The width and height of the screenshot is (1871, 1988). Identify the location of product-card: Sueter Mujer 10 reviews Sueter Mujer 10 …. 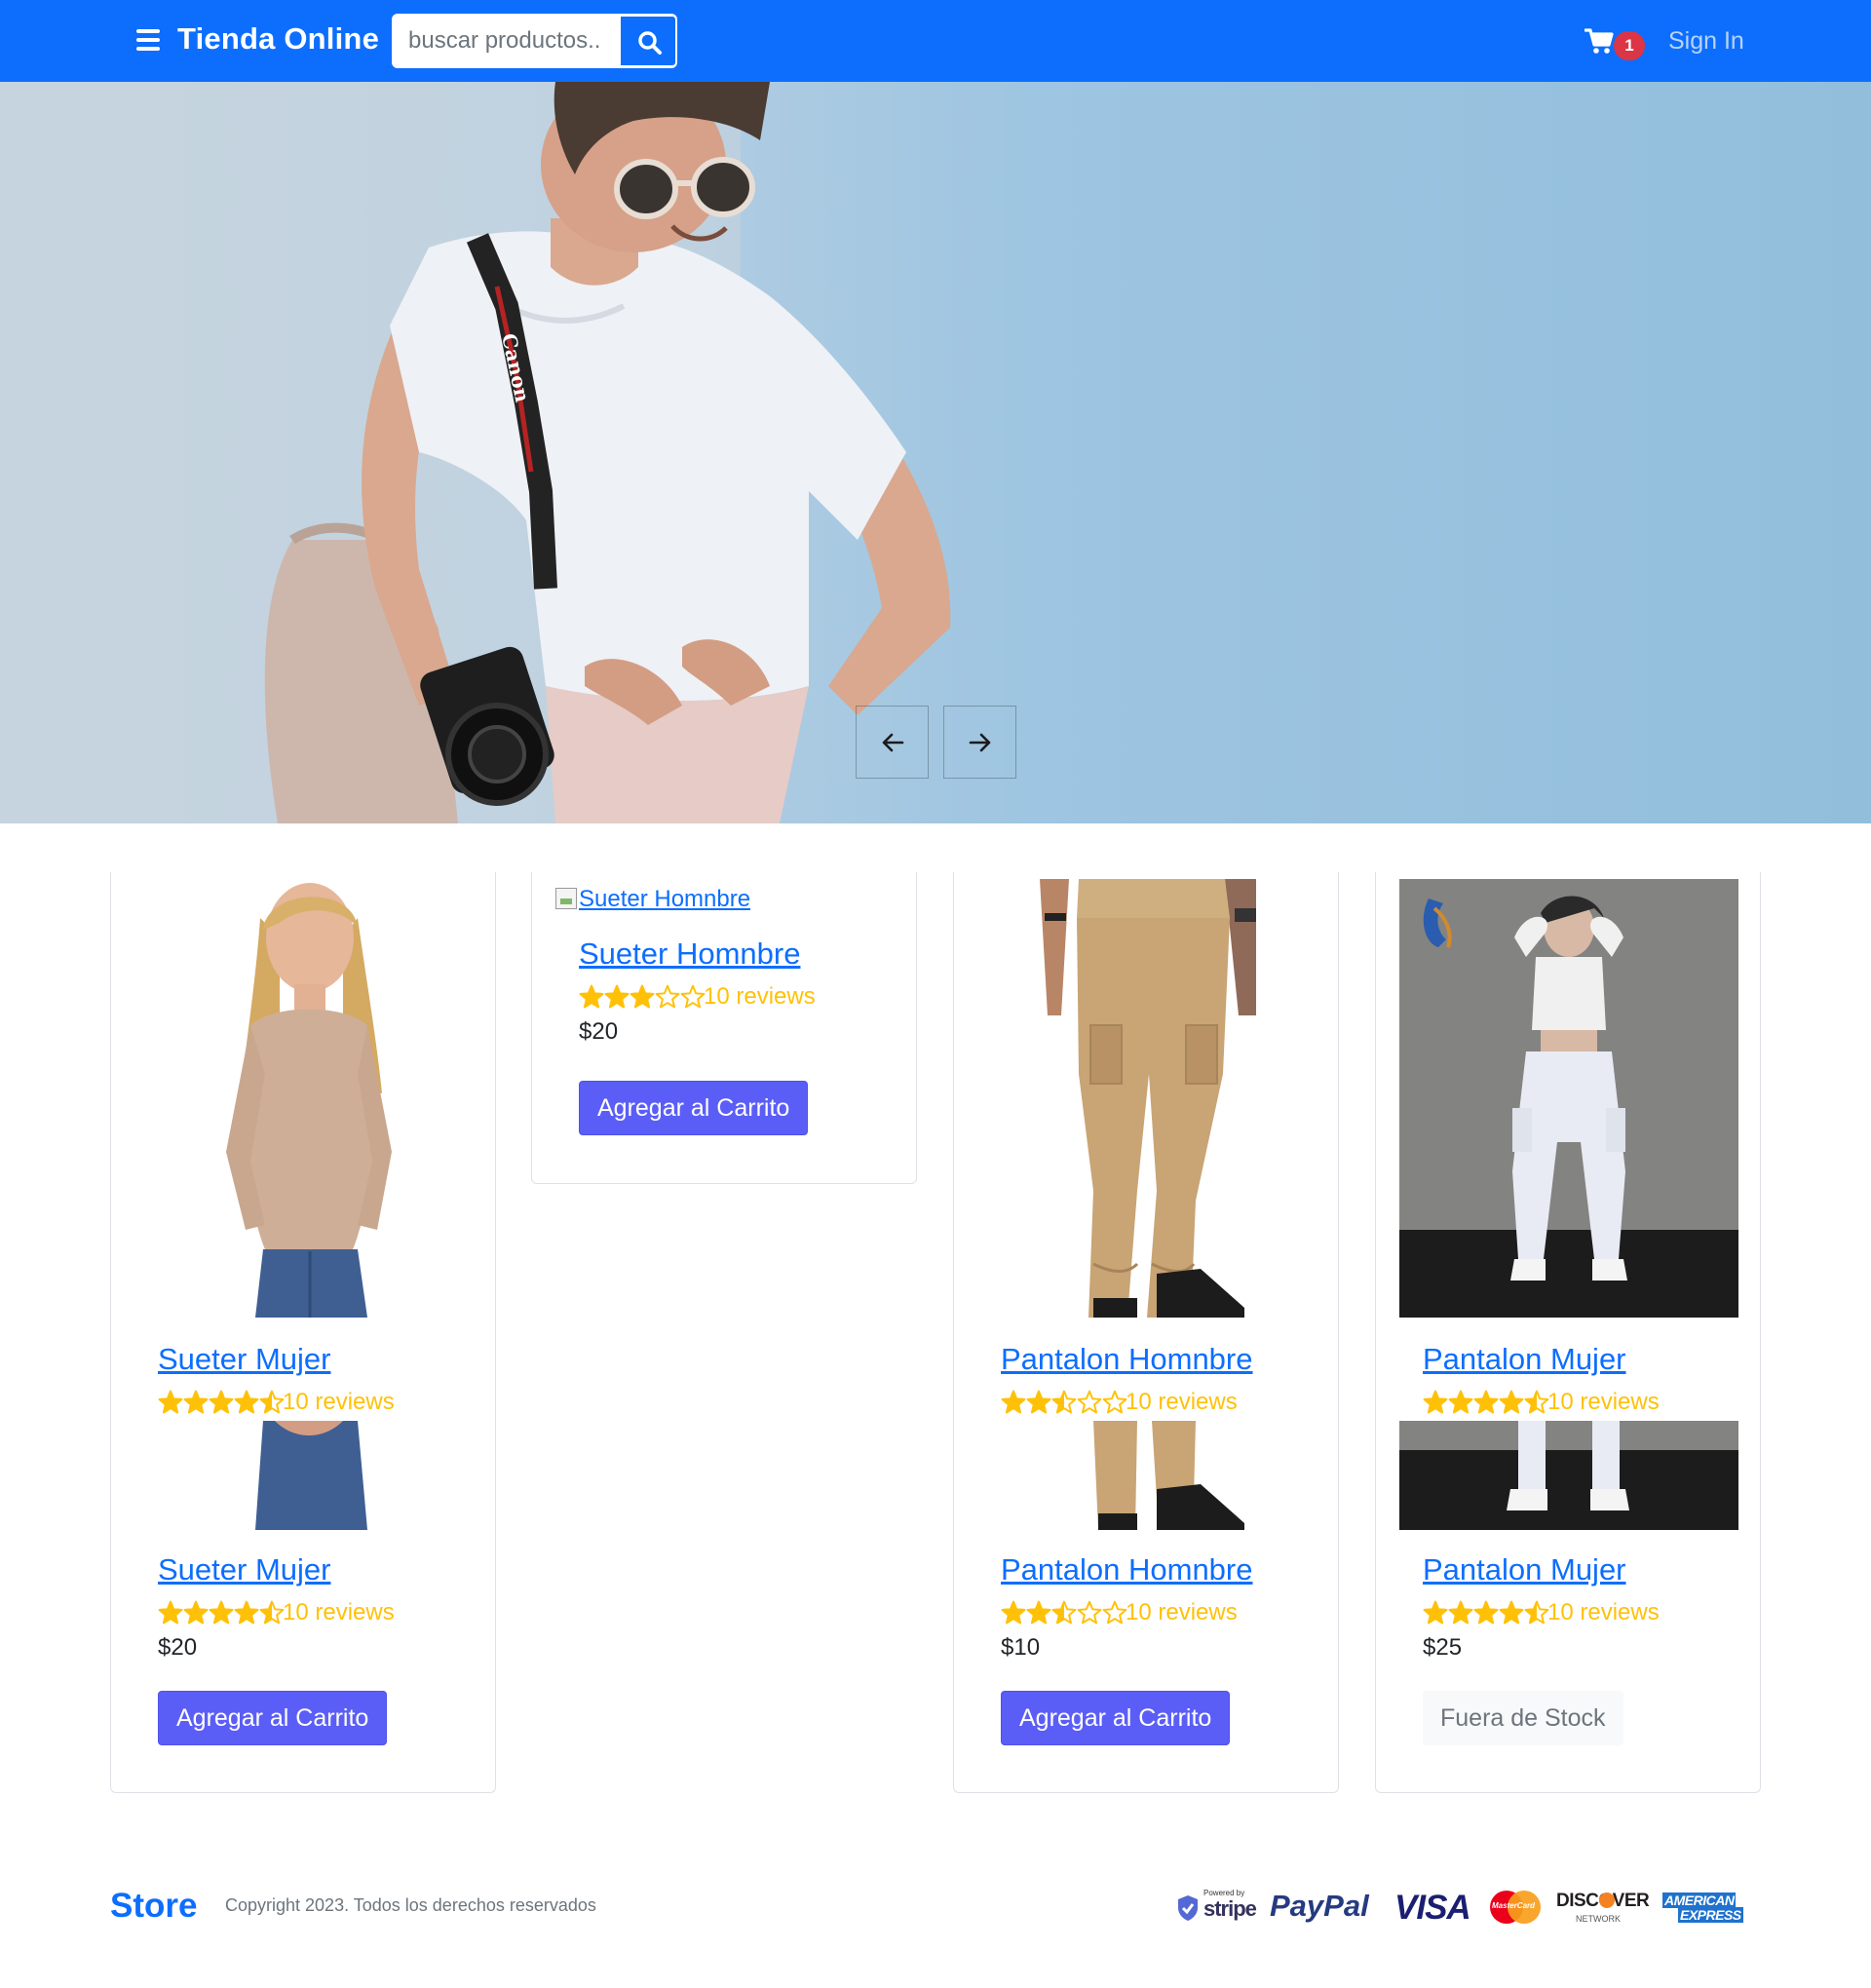
(303, 1333).